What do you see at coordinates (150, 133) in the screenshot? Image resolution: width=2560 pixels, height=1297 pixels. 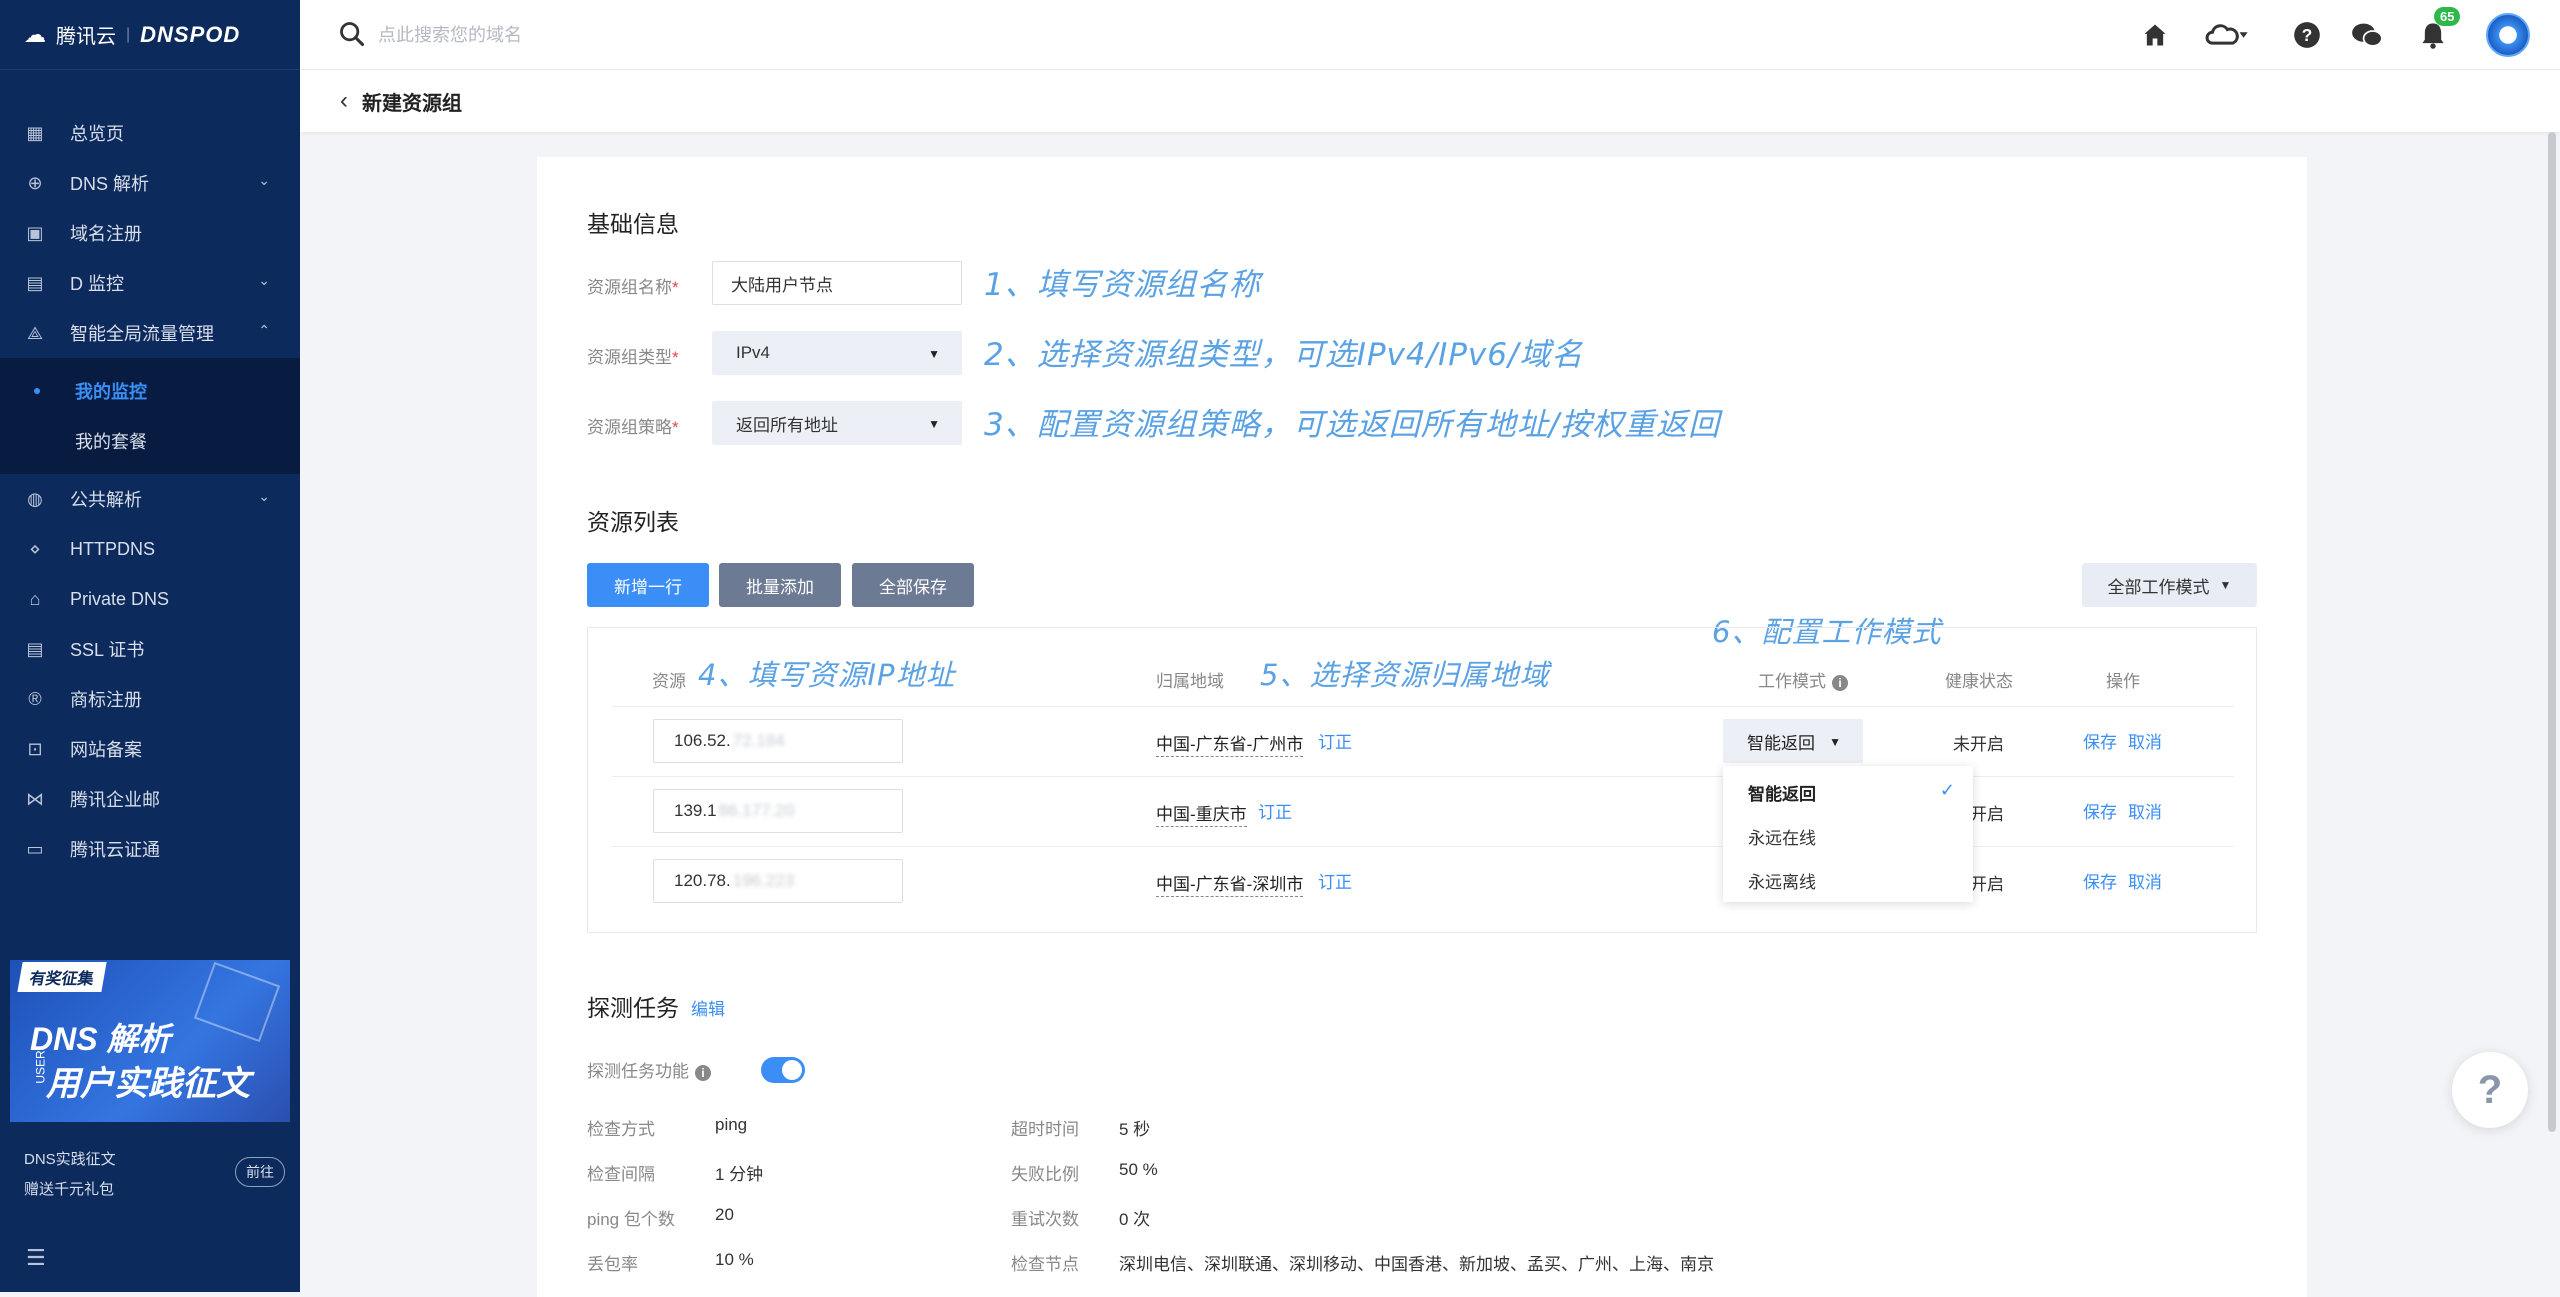 I see `sidebar-item-overview: ▦ 总览页` at bounding box center [150, 133].